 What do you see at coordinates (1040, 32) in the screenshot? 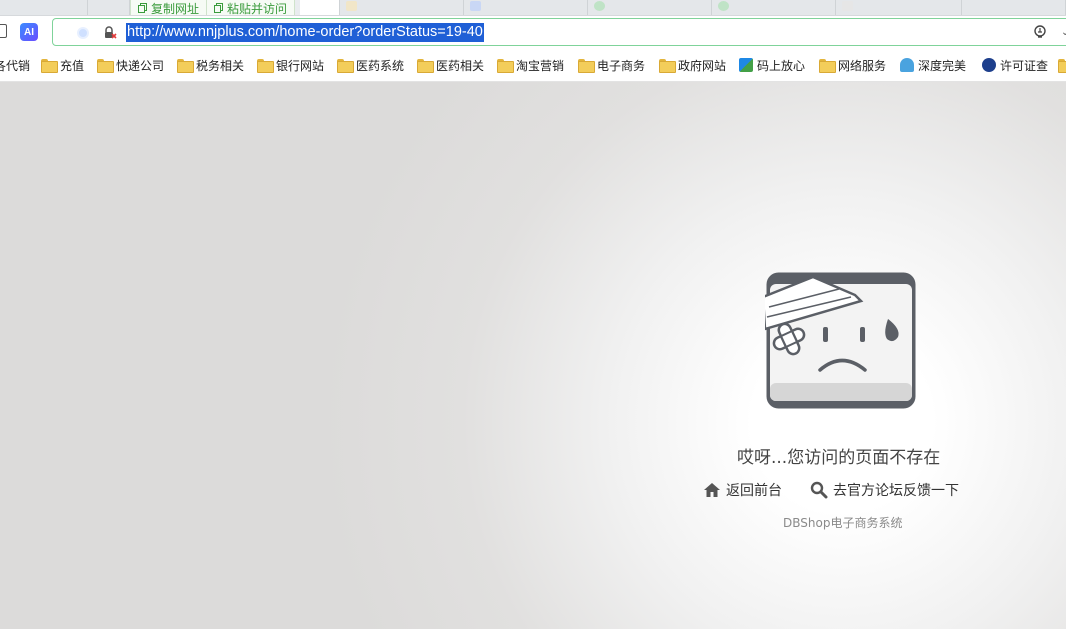
I see `lightbulb-icon` at bounding box center [1040, 32].